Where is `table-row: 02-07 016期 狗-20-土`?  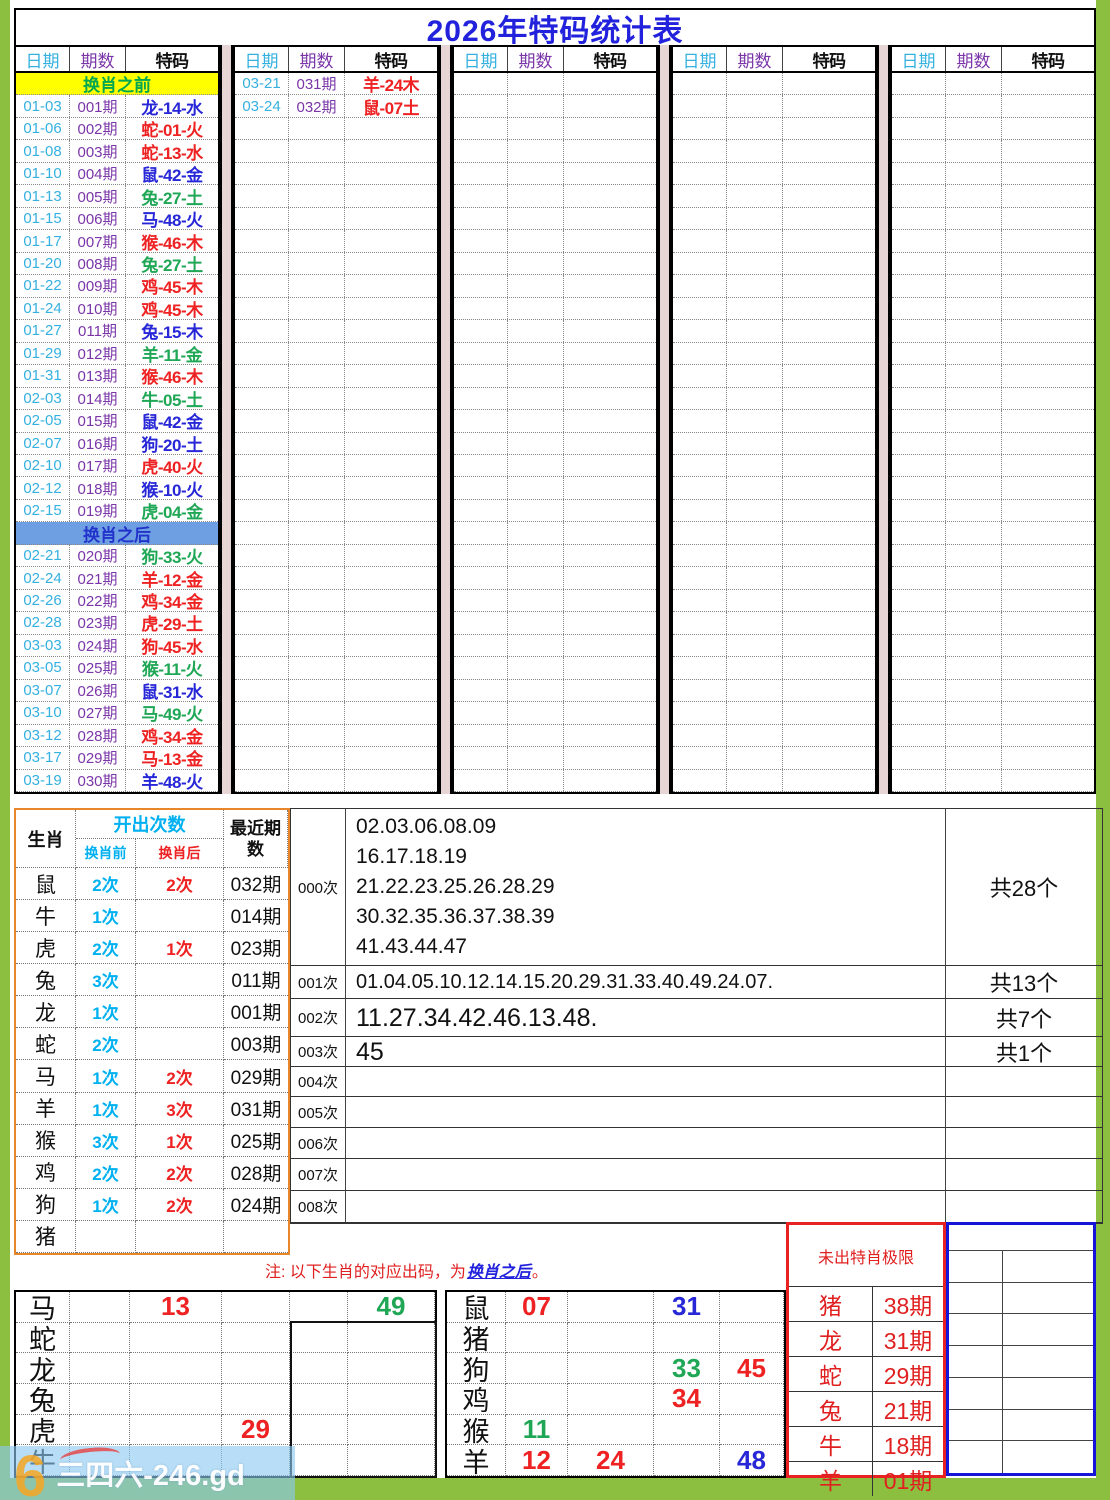
table-row: 02-07 016期 狗-20-土 is located at coordinates (117, 443).